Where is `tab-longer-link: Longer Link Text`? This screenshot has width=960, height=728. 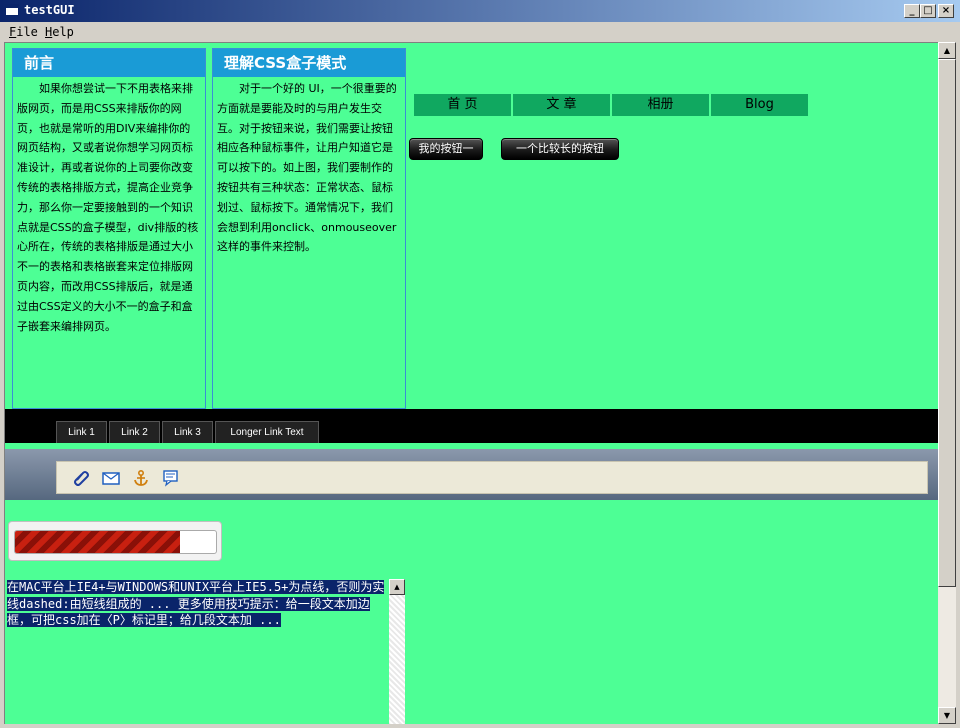 tab-longer-link: Longer Link Text is located at coordinates (267, 432).